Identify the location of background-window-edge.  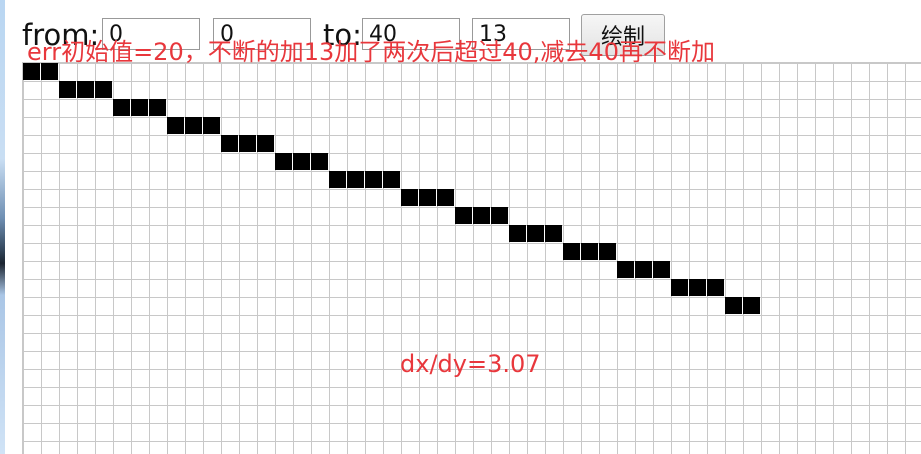
(2, 227).